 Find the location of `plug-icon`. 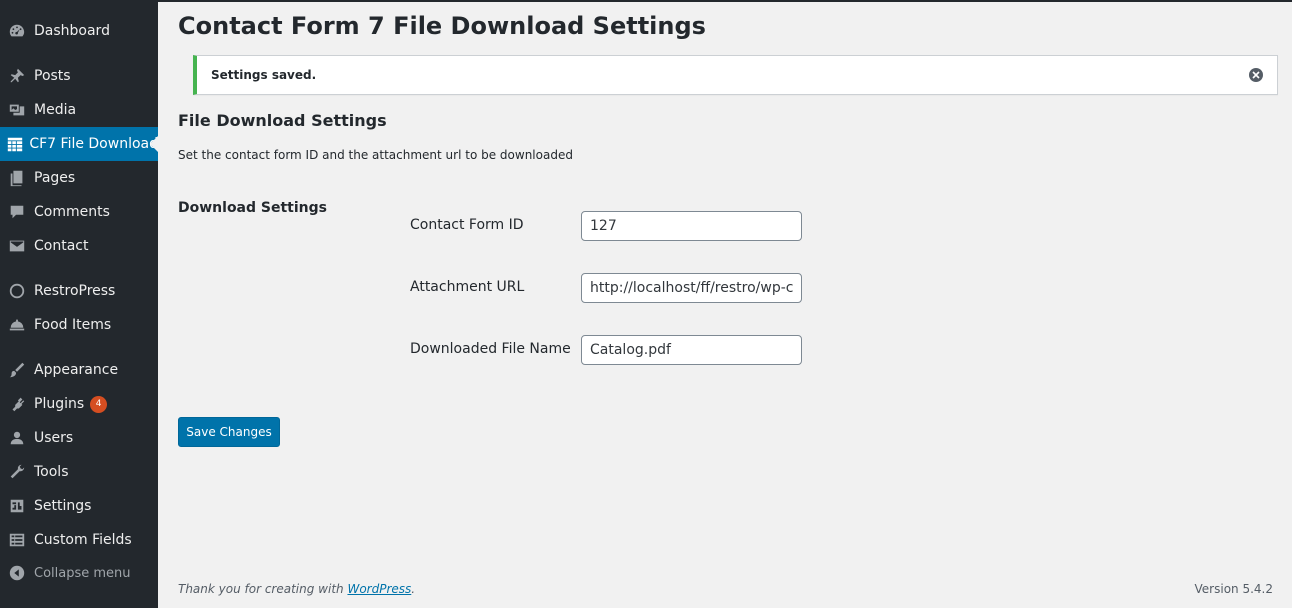

plug-icon is located at coordinates (17, 404).